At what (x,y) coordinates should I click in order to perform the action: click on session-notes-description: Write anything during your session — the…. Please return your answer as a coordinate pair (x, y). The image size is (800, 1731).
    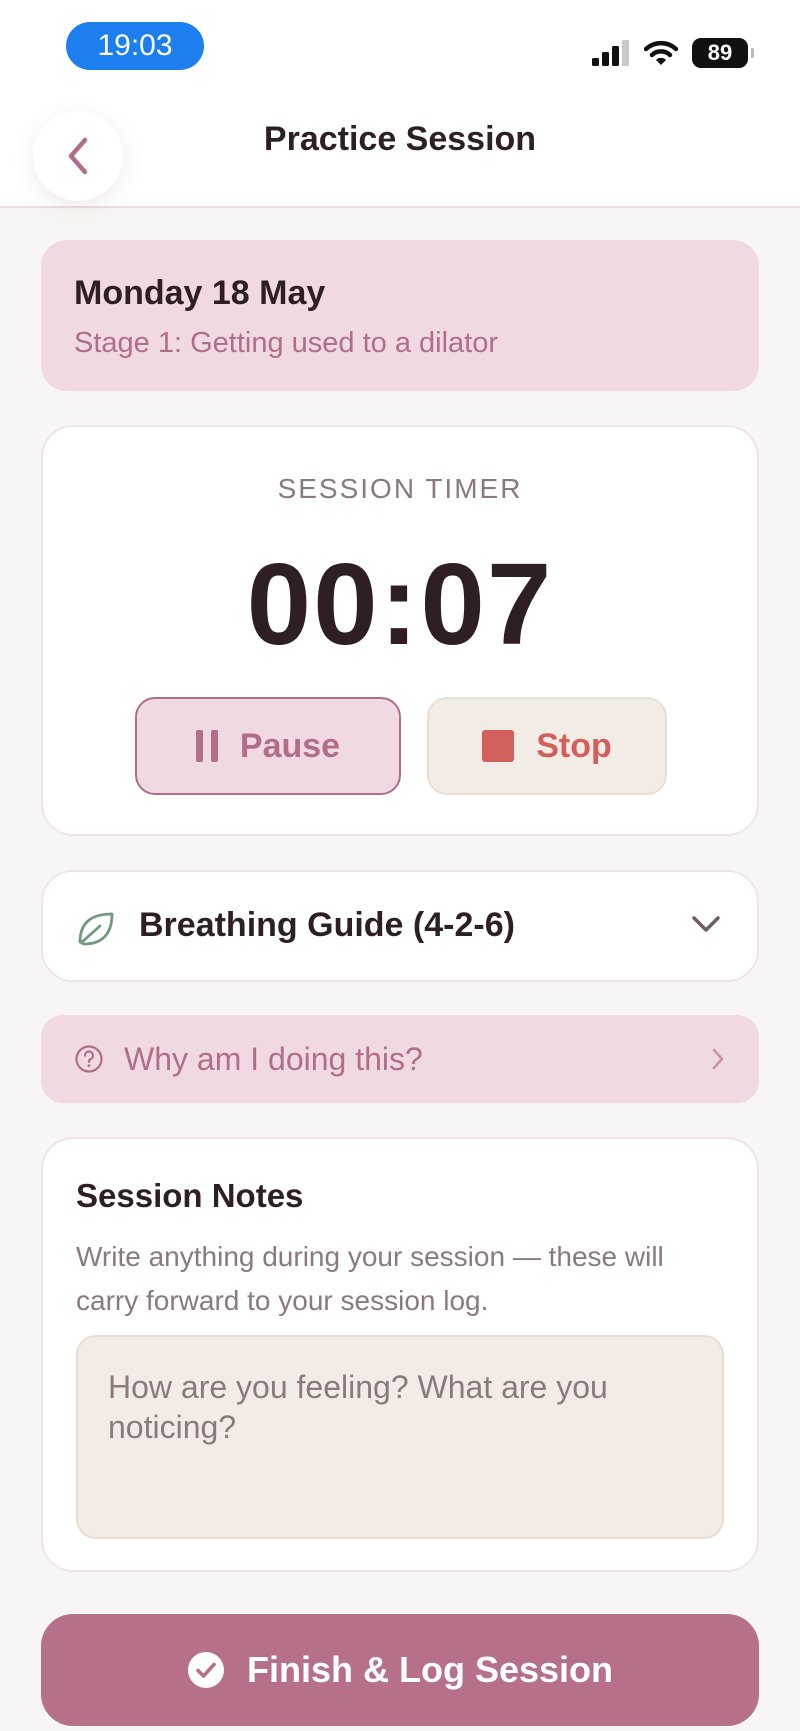
    Looking at the image, I should click on (370, 1278).